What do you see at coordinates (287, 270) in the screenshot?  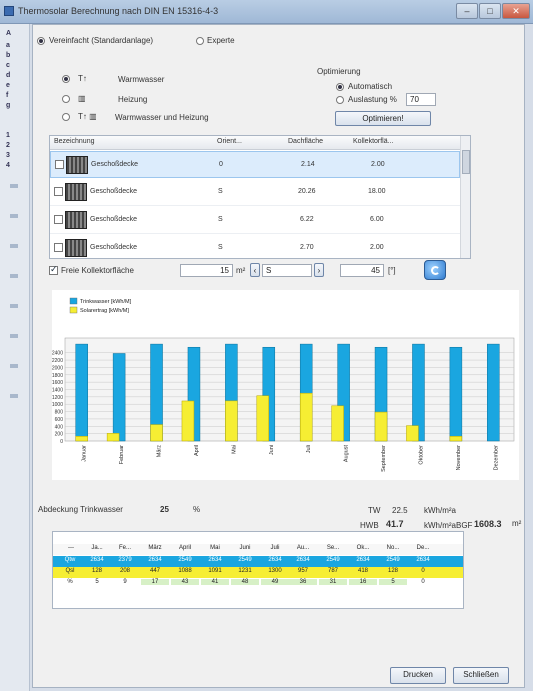 I see `orientation-select: S` at bounding box center [287, 270].